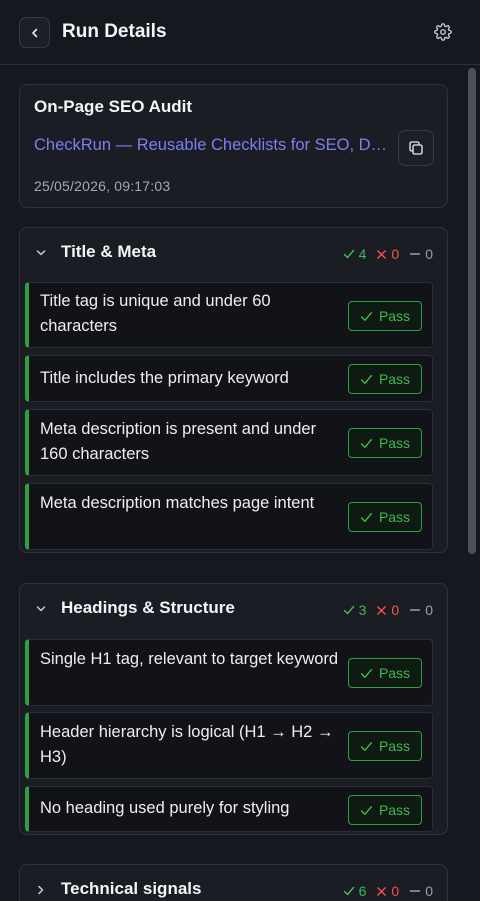 Image resolution: width=480 pixels, height=901 pixels. What do you see at coordinates (388, 891) in the screenshot?
I see `section-counts: 6 0 0` at bounding box center [388, 891].